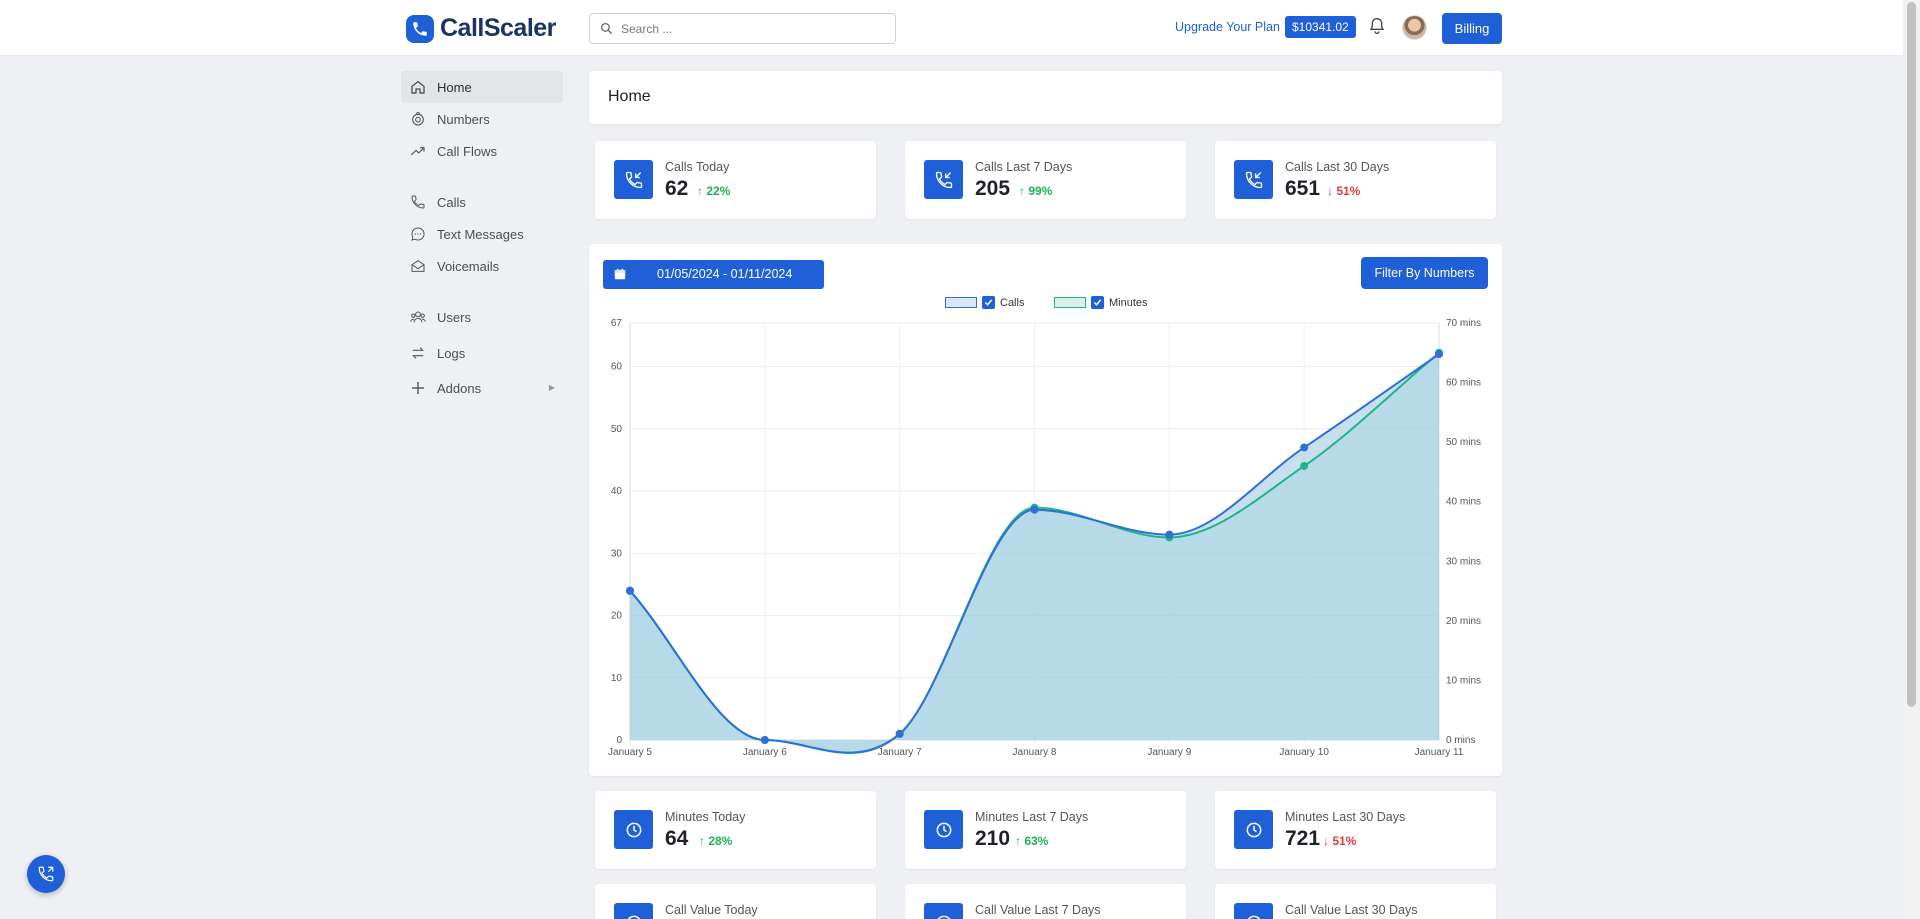 This screenshot has height=919, width=1920. I want to click on data-point-minutes, so click(1304, 465).